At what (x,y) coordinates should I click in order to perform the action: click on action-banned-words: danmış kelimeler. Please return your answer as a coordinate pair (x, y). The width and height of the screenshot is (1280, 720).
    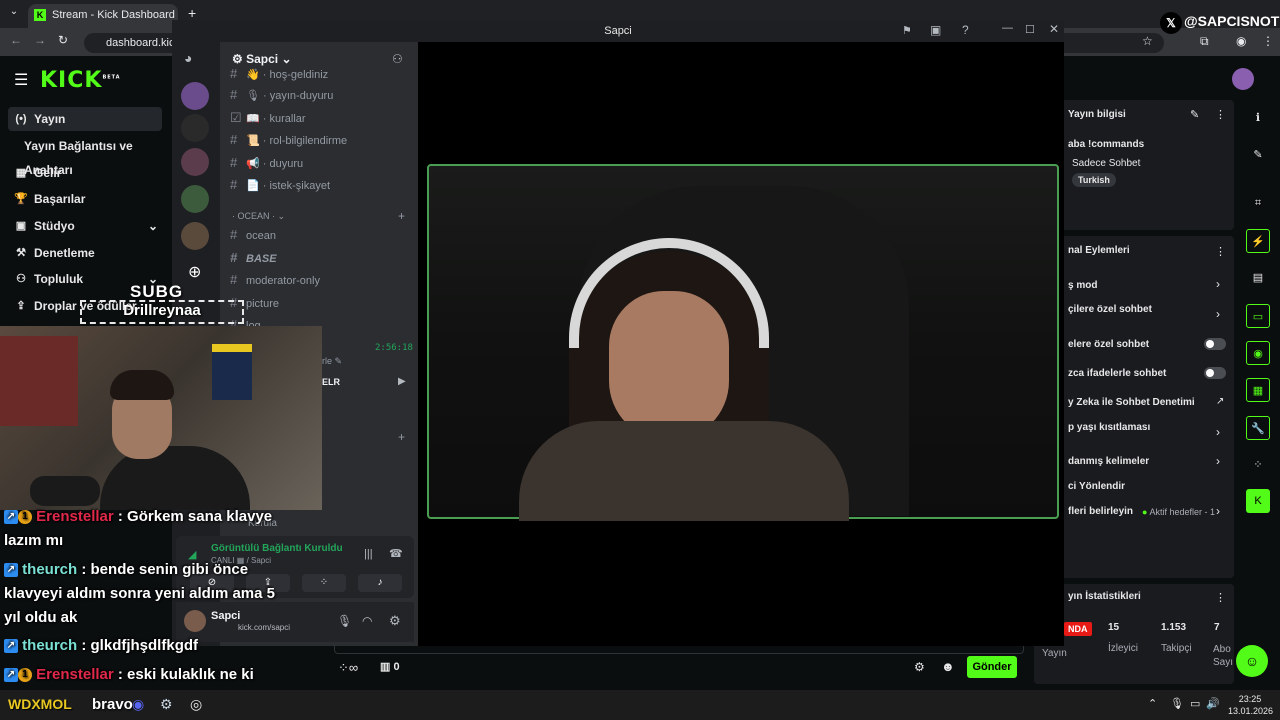
    Looking at the image, I should click on (1108, 461).